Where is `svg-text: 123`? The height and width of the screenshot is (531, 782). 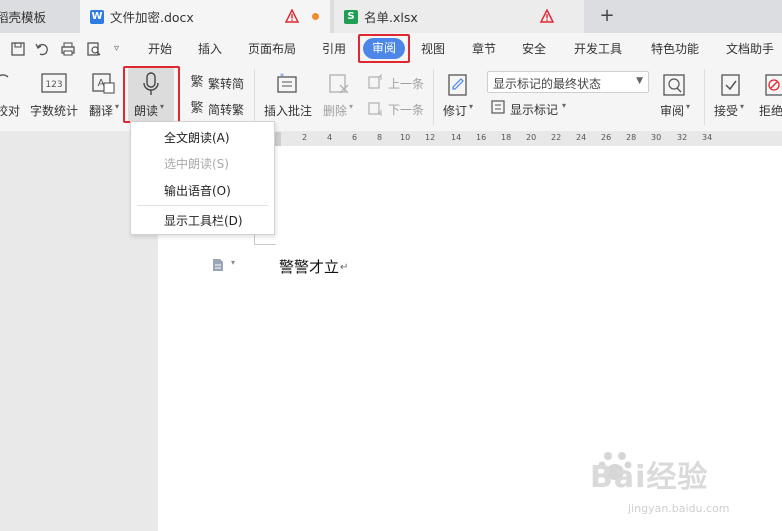
svg-text: 123 is located at coordinates (53, 85).